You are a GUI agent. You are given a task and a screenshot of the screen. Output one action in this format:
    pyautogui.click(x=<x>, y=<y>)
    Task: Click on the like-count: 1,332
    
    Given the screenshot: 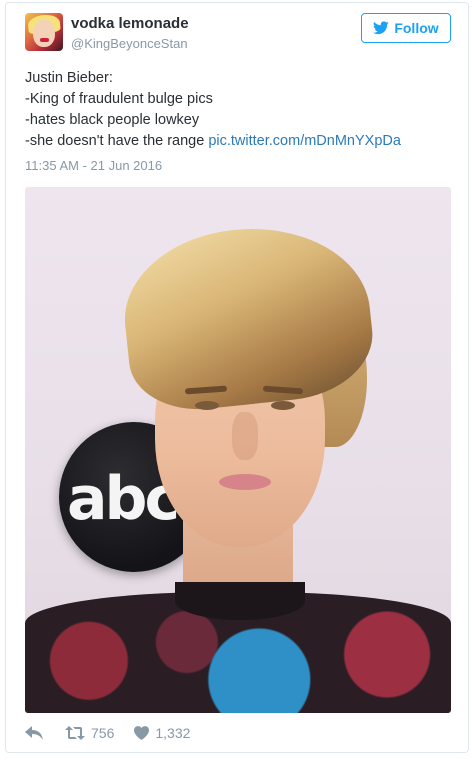 What is the action you would take?
    pyautogui.click(x=173, y=733)
    